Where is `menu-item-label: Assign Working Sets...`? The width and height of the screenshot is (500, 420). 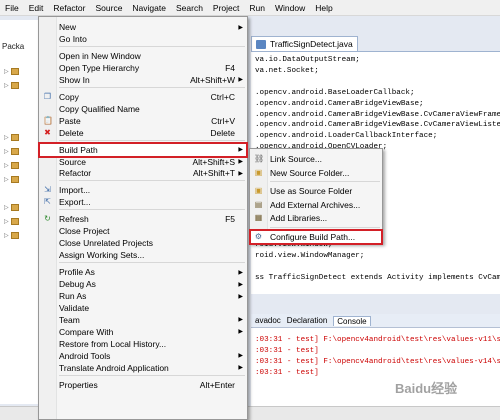 menu-item-label: Assign Working Sets... is located at coordinates (102, 255).